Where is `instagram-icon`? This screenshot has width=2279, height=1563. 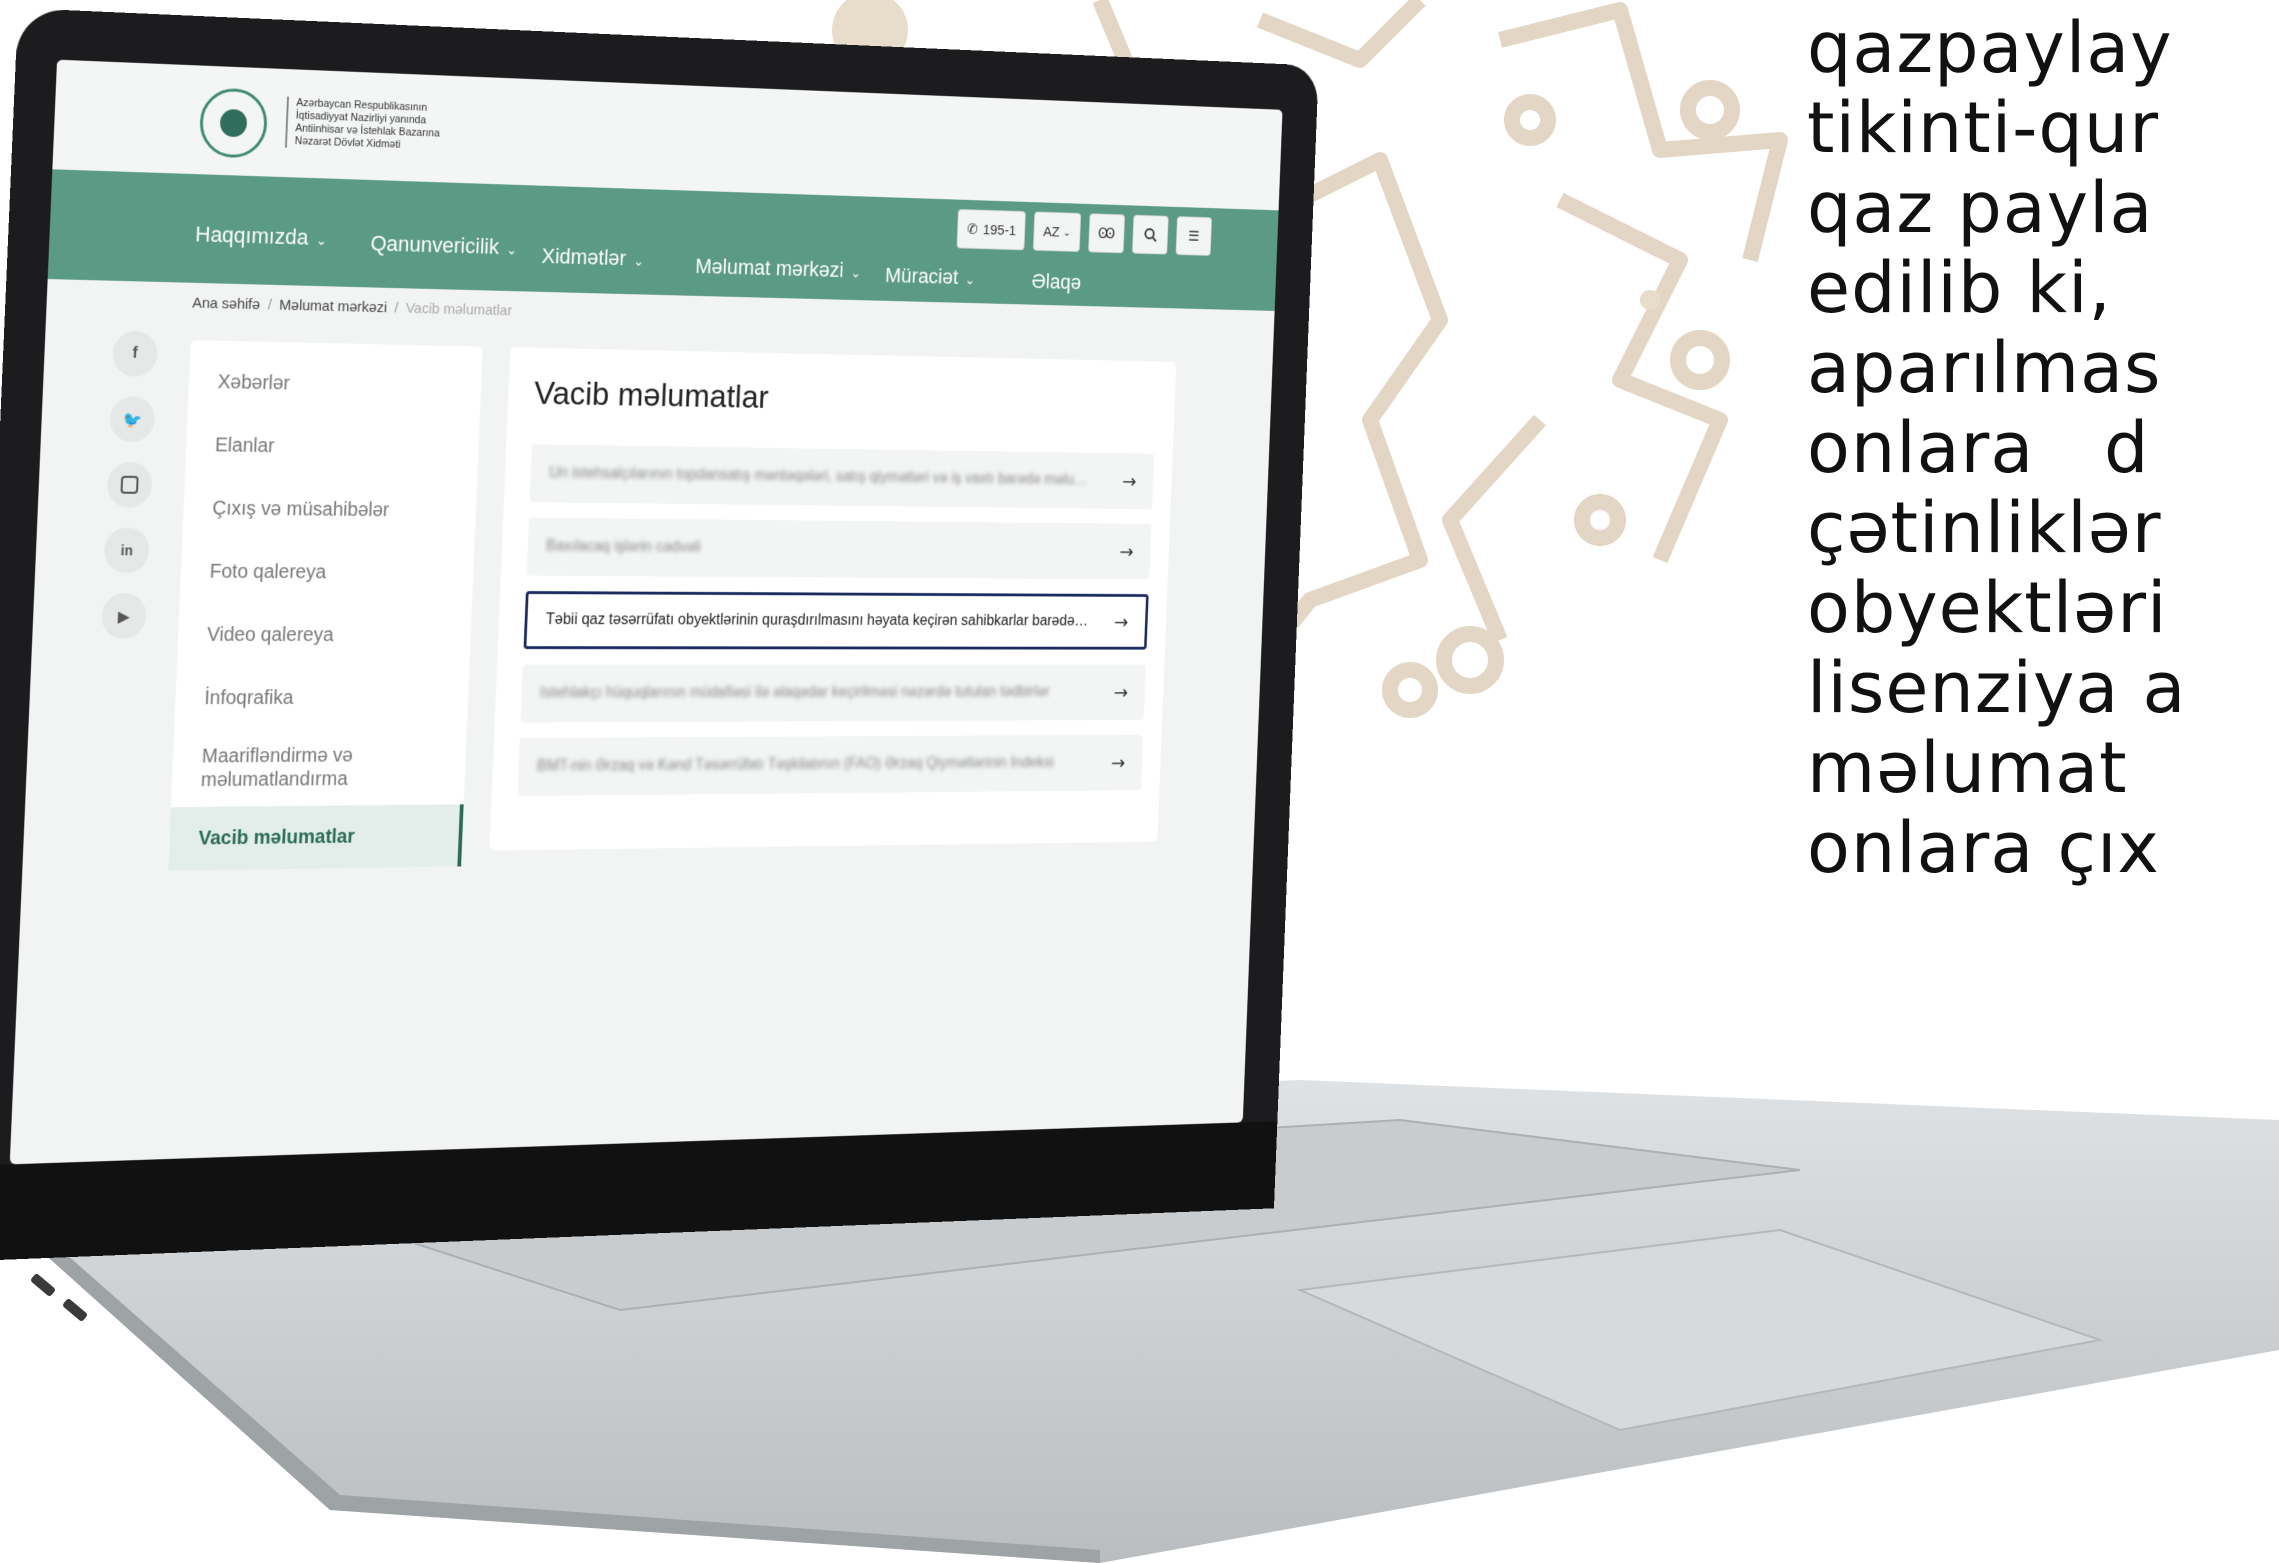
instagram-icon is located at coordinates (129, 484).